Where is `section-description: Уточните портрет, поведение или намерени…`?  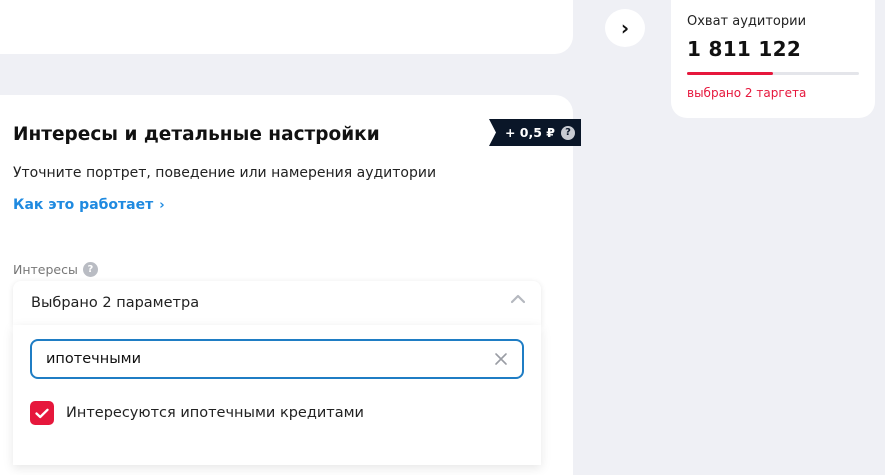
section-description: Уточните портрет, поведение или намерени… is located at coordinates (225, 173).